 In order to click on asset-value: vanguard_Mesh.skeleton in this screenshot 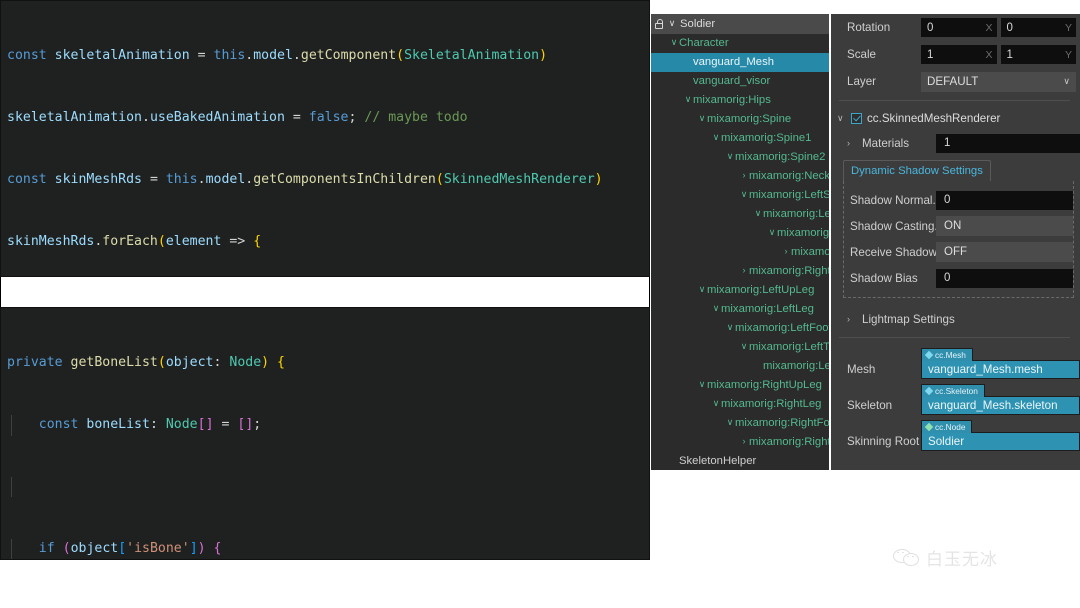, I will do `click(1000, 405)`.